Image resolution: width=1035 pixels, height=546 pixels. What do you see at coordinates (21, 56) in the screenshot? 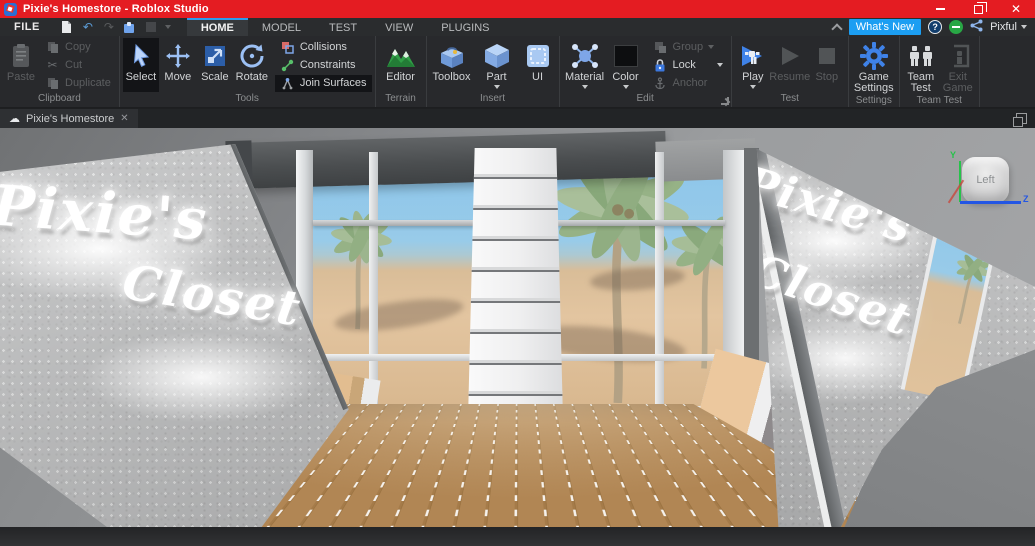
I see `paste-icon` at bounding box center [21, 56].